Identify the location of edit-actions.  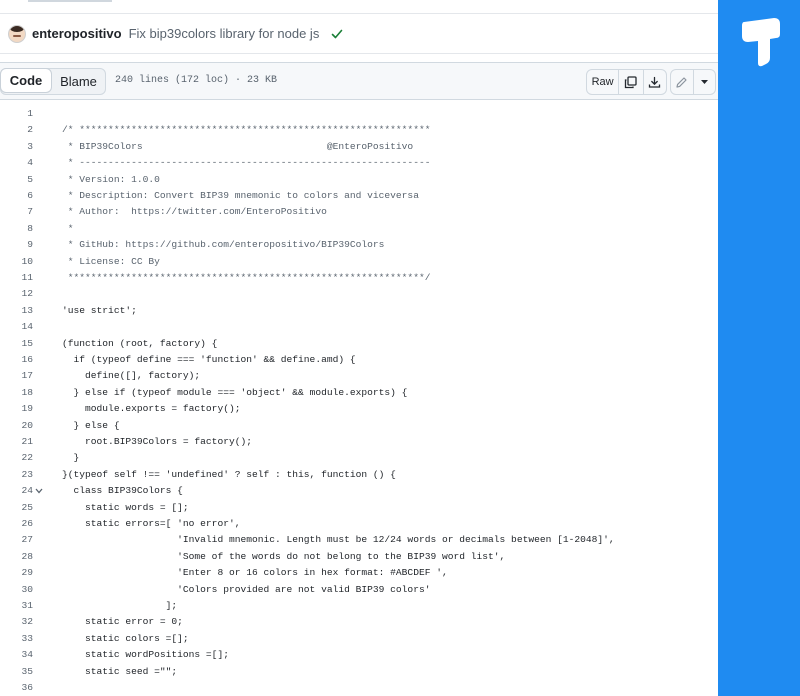
(693, 82).